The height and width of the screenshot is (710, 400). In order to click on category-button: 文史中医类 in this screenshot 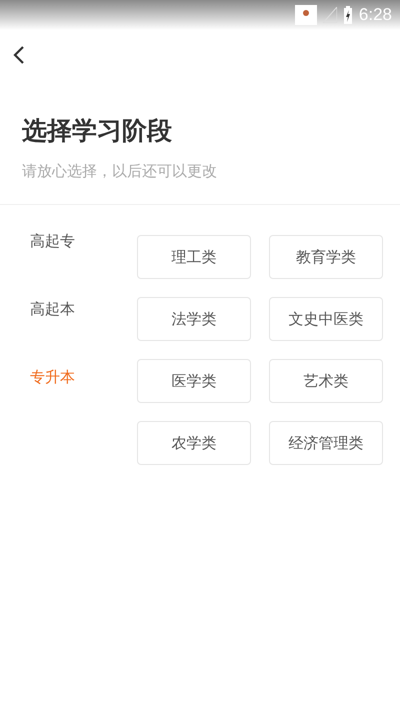, I will do `click(326, 319)`.